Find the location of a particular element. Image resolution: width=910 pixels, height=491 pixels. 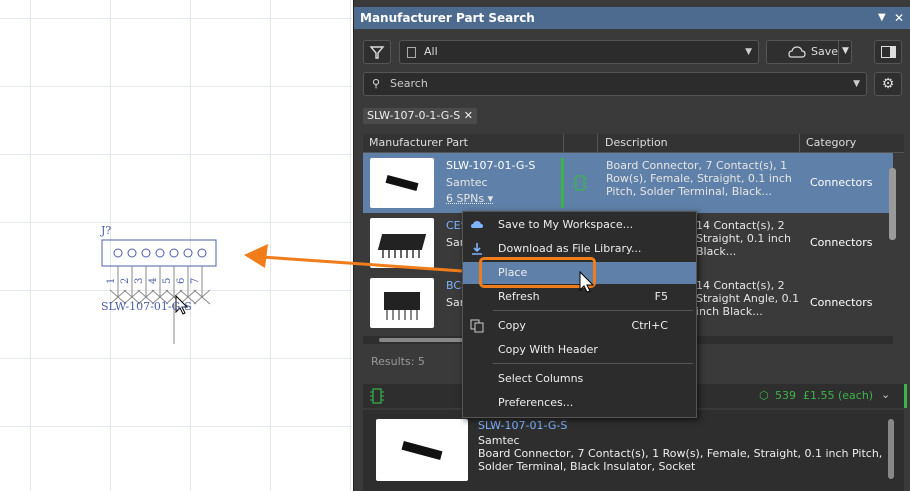

search-icon: ⚲ is located at coordinates (376, 83).